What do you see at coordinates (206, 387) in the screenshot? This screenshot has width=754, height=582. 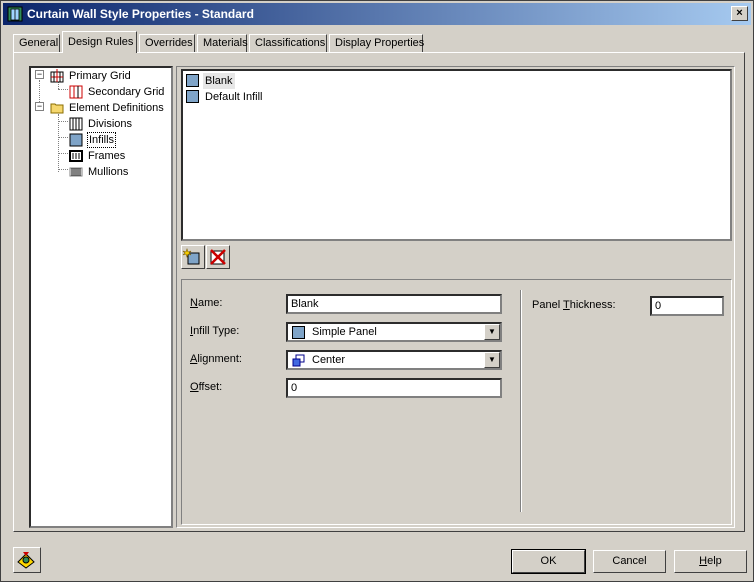 I see `offset-label: Offset:` at bounding box center [206, 387].